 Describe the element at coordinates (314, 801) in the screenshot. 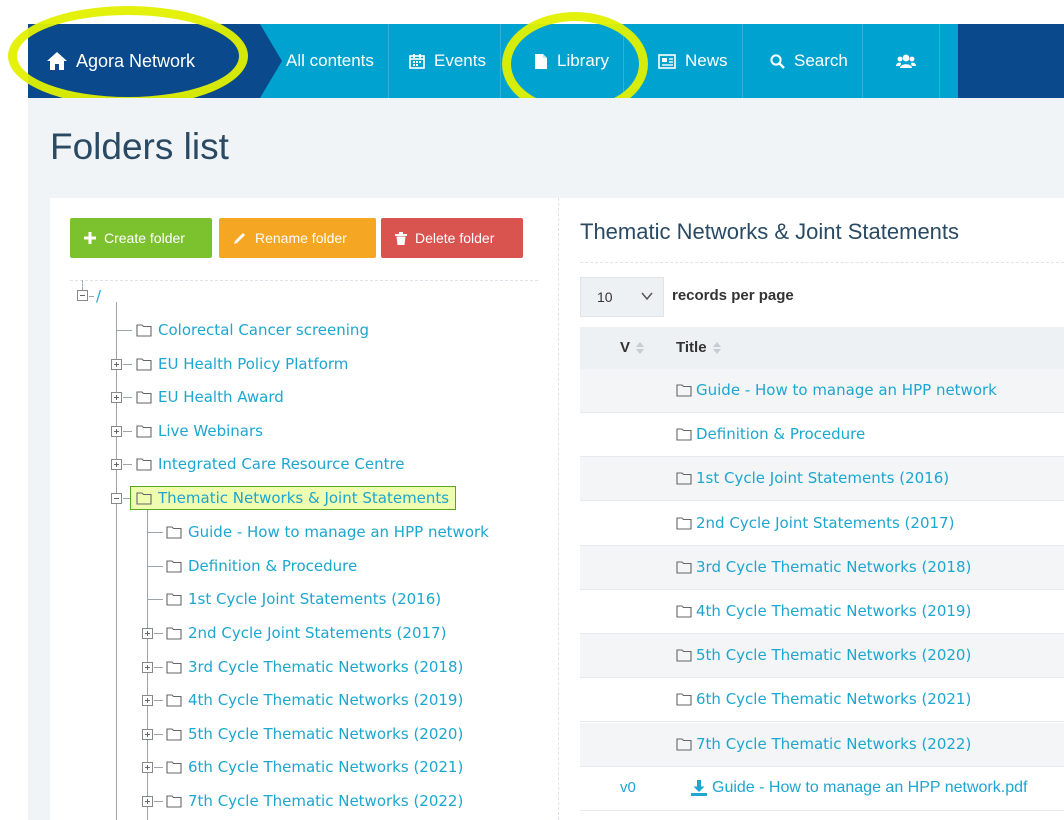

I see `tree-subfolder-node: 7th Cycle Thematic Networks (2022)` at that location.